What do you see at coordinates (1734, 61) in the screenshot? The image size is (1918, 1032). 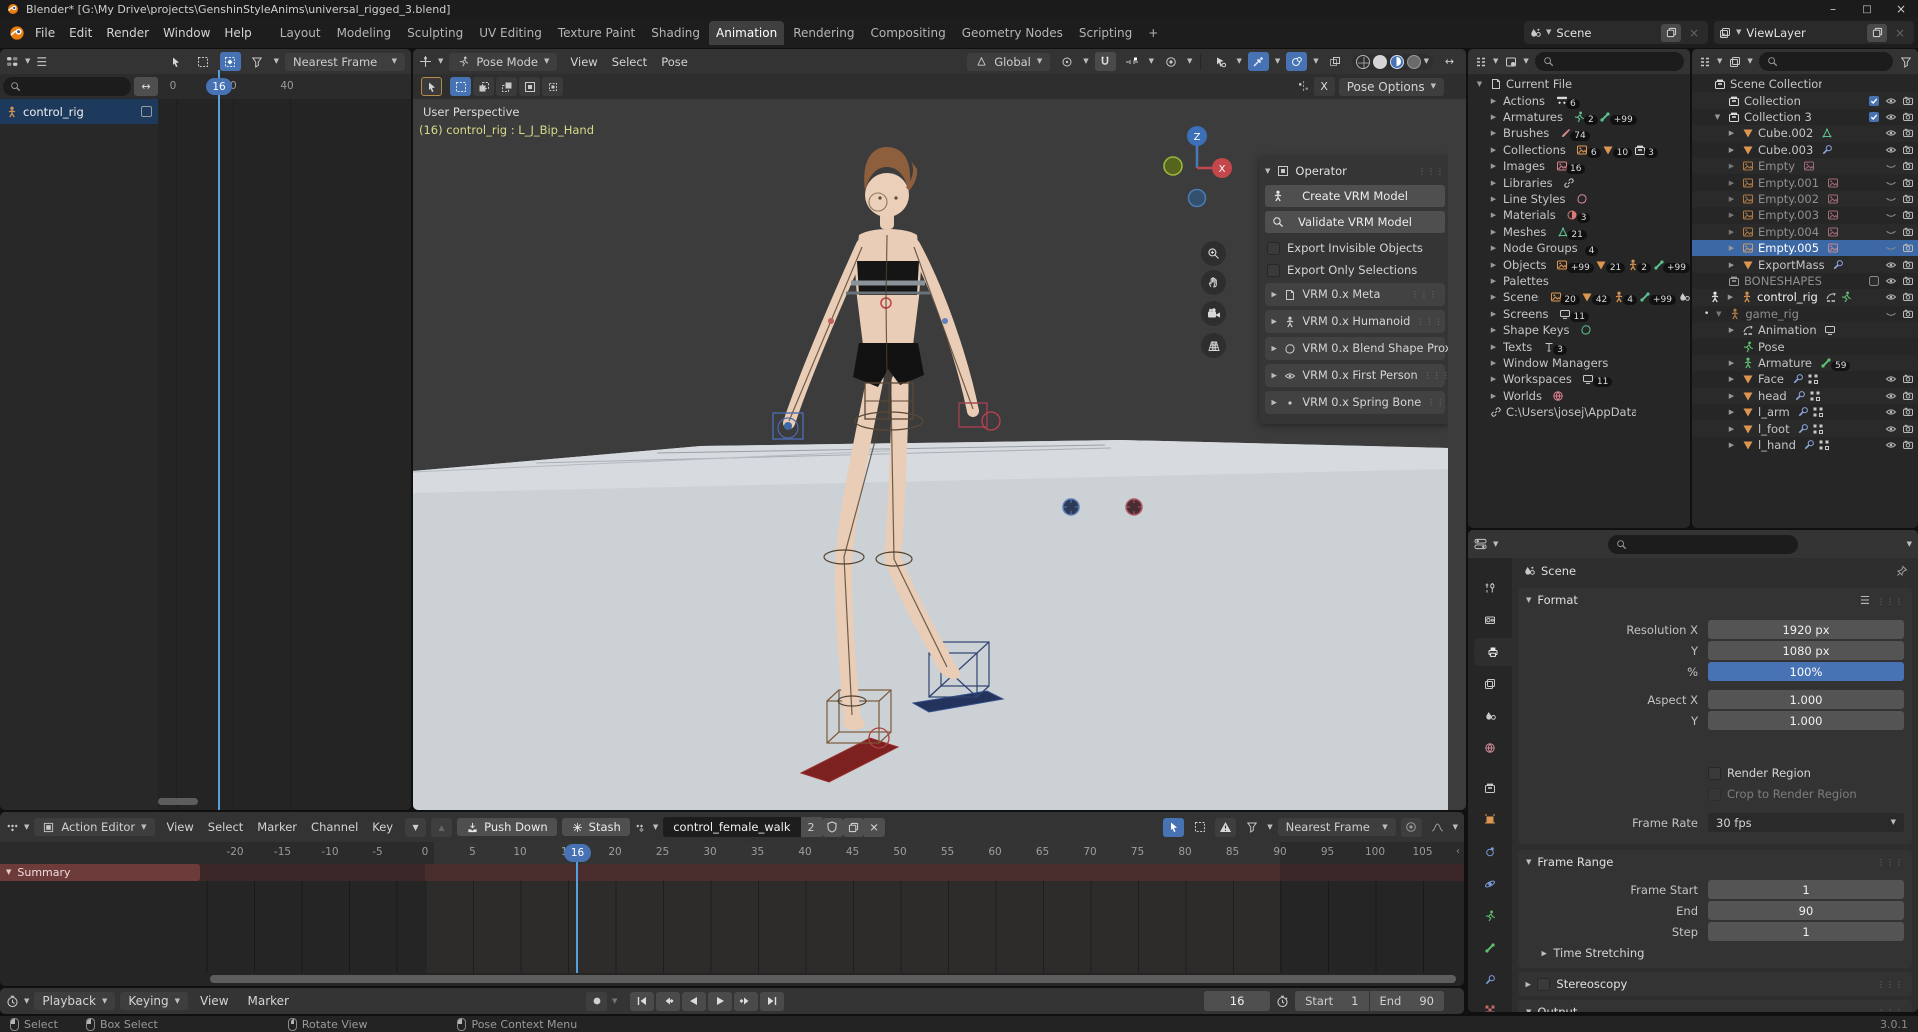 I see `viewlayer-mode-icon` at bounding box center [1734, 61].